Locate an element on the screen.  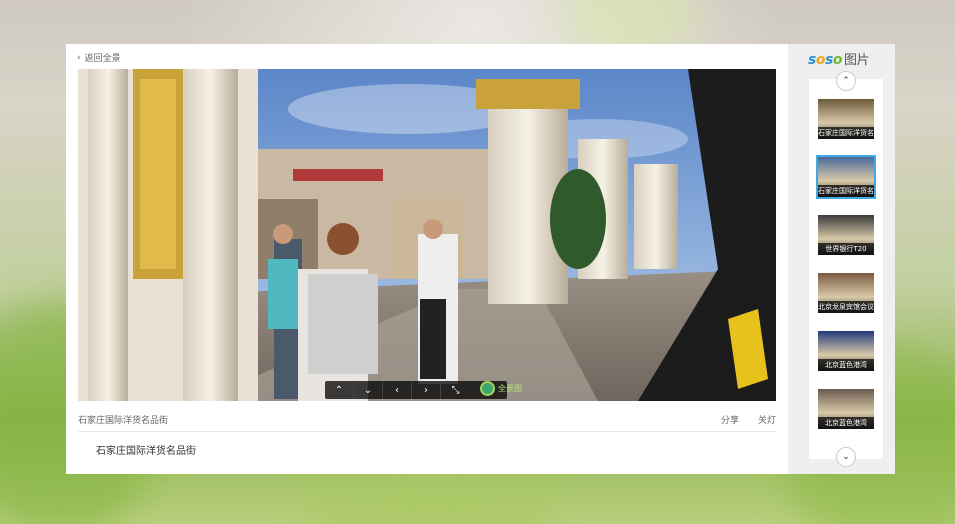
thumbnail-label: 北京龙泉宾馆会议 is located at coordinates (846, 307).